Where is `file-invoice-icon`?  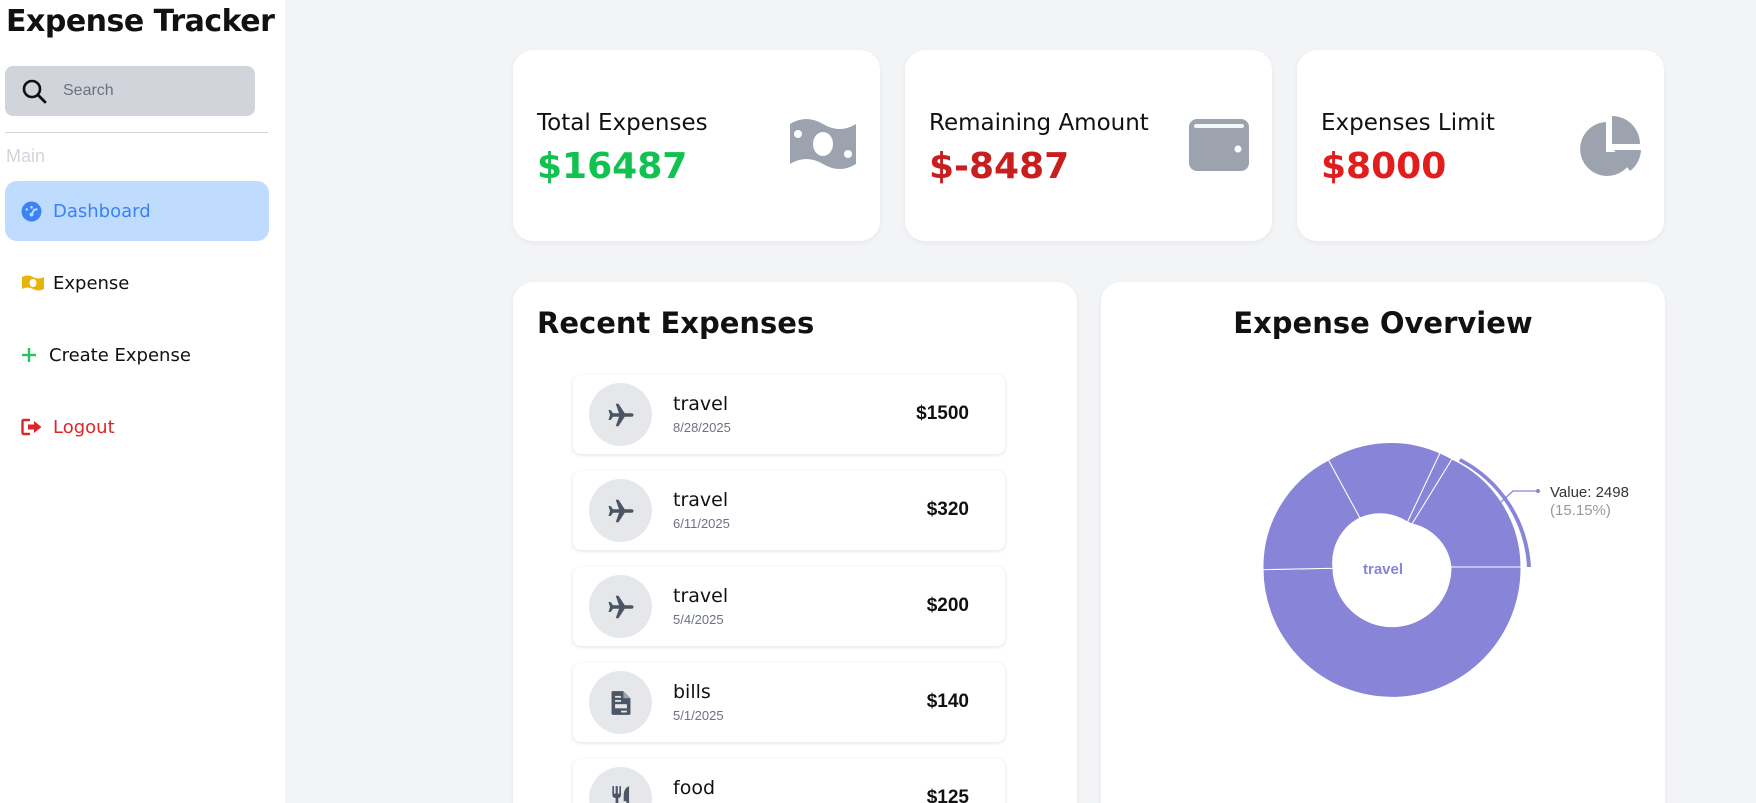
file-invoice-icon is located at coordinates (620, 702).